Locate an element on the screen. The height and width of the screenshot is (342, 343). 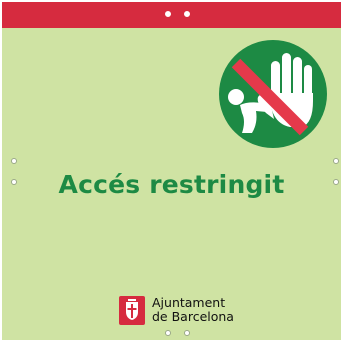
mounting-hole-bottom-left is located at coordinates (168, 333).